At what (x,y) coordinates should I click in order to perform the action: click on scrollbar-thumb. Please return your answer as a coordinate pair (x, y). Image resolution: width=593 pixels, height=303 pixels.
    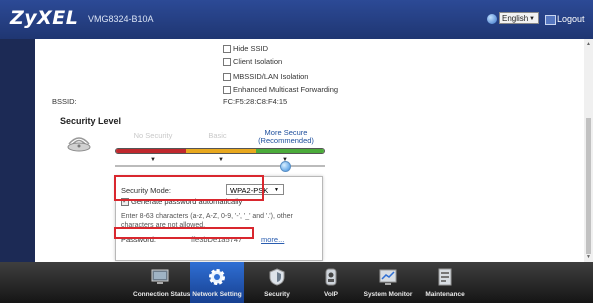
    Looking at the image, I should click on (588, 186).